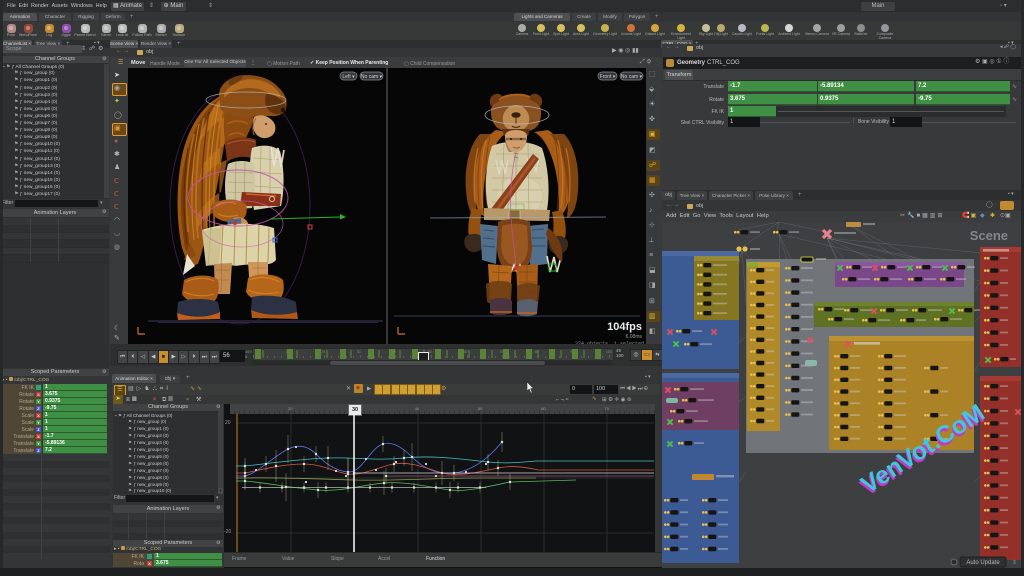  What do you see at coordinates (634, 337) in the screenshot?
I see `svg-text: 6.08ms` at bounding box center [634, 337].